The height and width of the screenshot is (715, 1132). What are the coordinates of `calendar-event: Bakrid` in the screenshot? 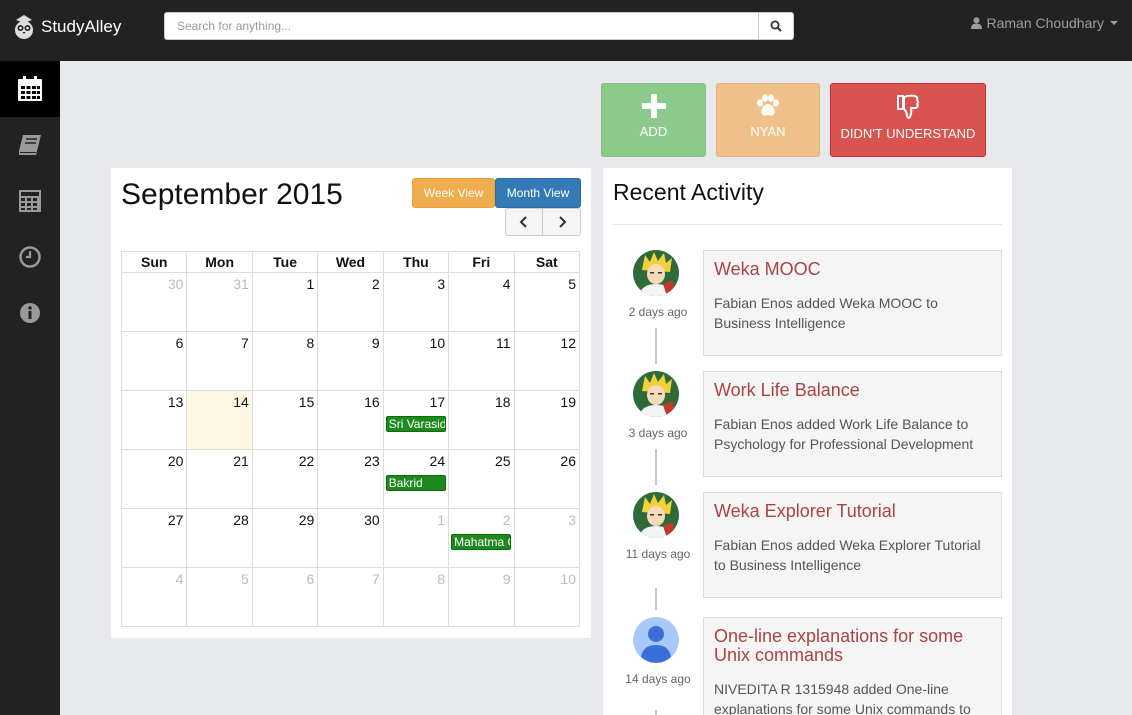 It's located at (415, 483).